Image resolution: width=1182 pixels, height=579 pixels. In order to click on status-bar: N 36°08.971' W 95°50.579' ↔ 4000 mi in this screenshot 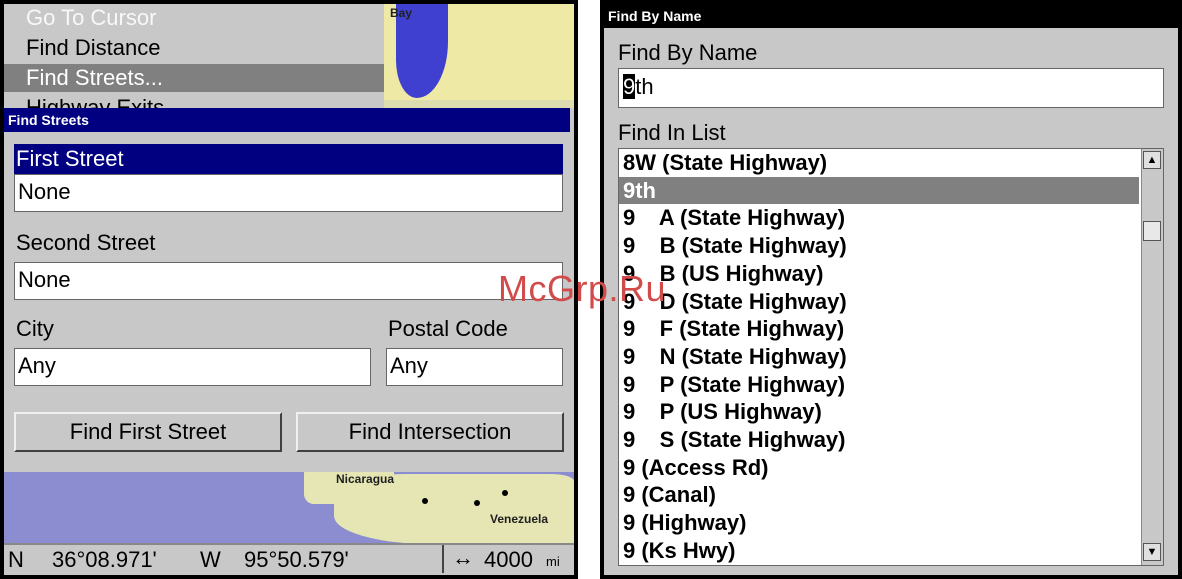, I will do `click(289, 559)`.